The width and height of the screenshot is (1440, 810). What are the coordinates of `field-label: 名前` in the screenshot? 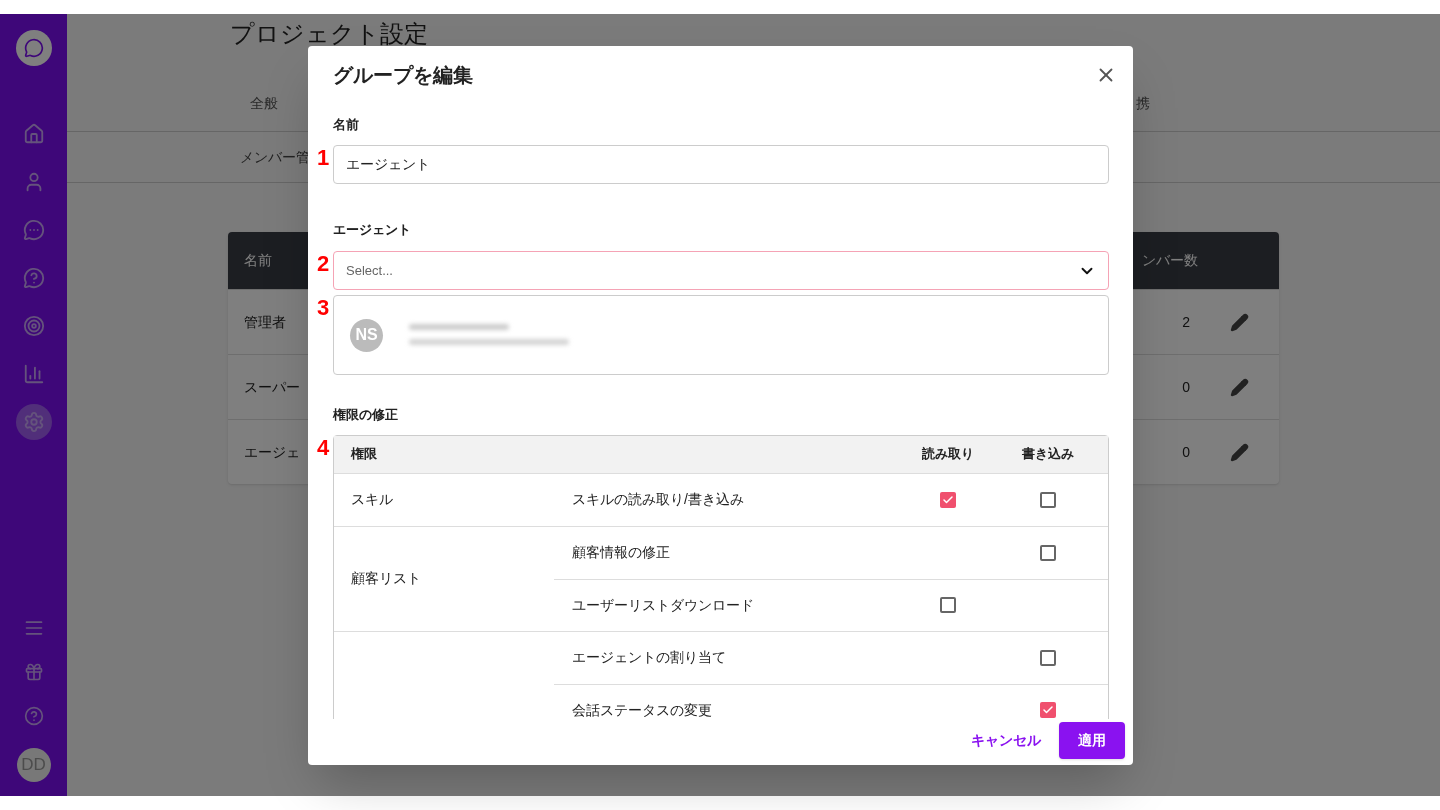 It's located at (346, 125).